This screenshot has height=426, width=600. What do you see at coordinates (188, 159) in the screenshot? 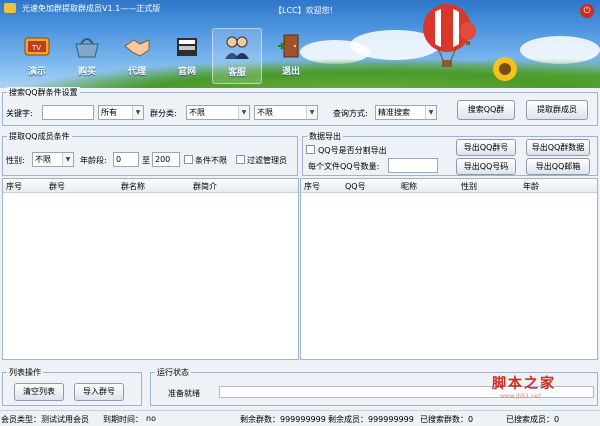
I see `no-limit-checkbox` at bounding box center [188, 159].